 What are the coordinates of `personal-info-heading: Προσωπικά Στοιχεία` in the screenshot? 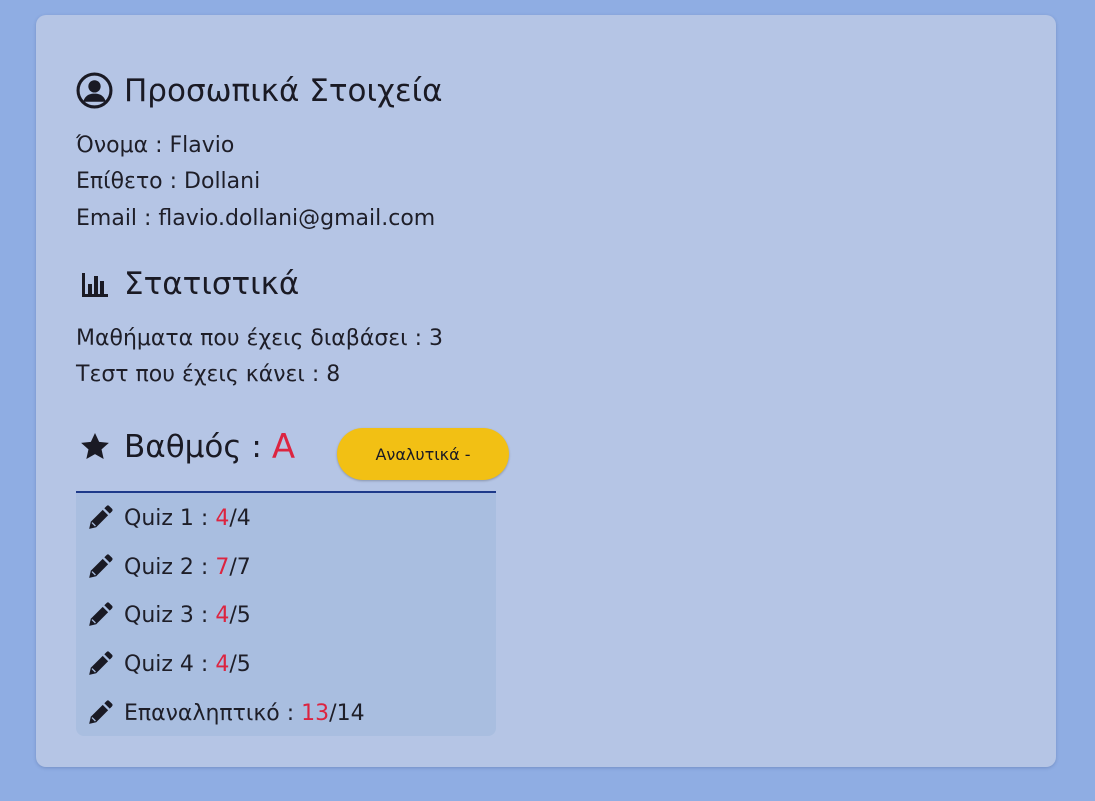 It's located at (259, 90).